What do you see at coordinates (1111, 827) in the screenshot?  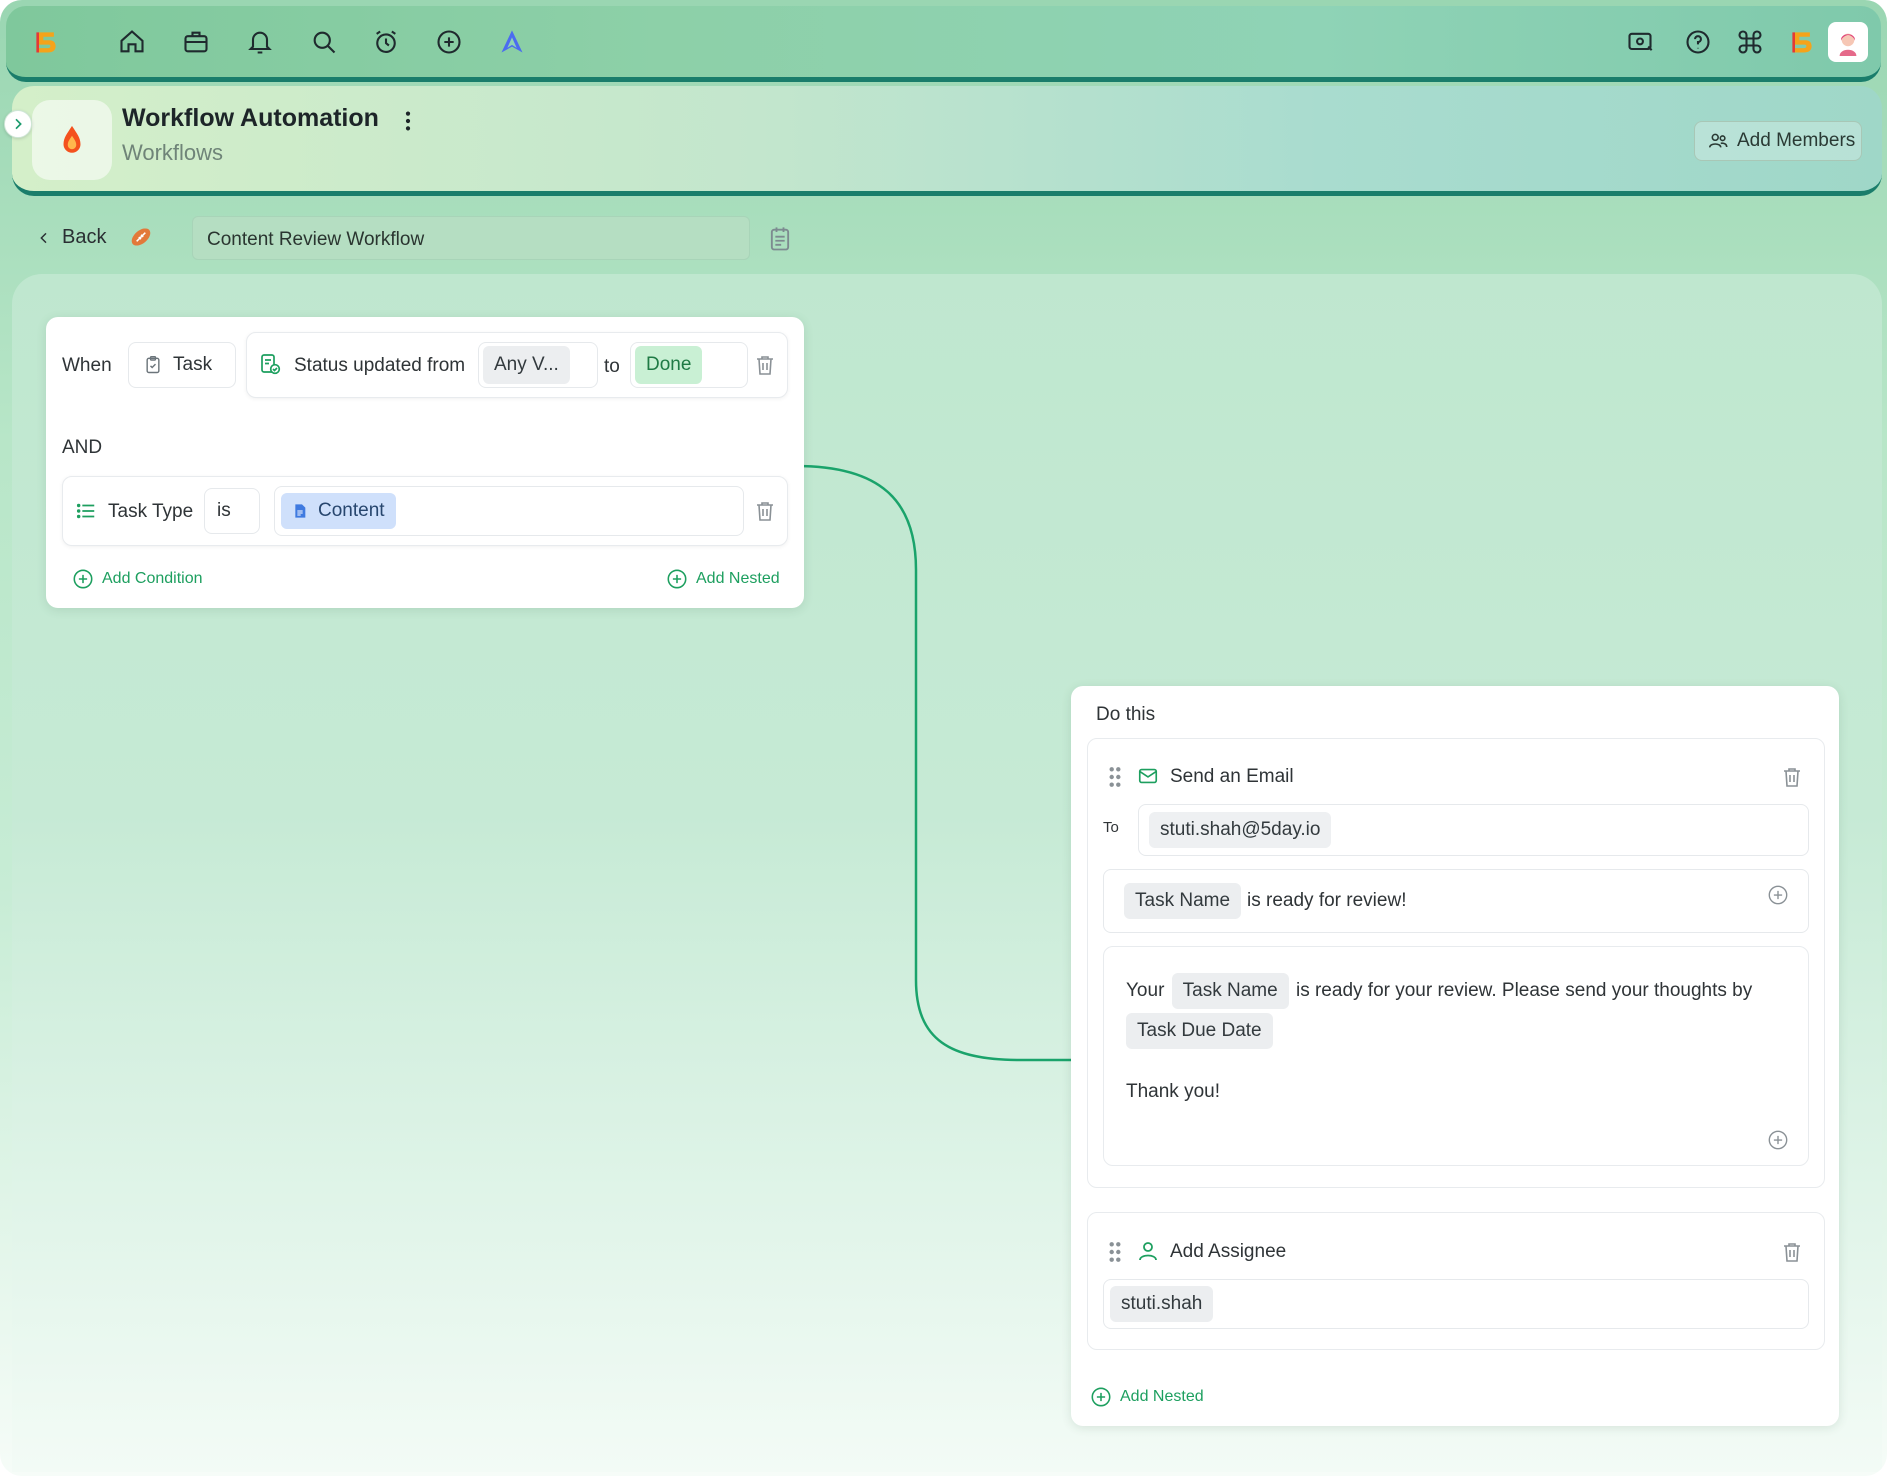 I see `to-field-label: To` at bounding box center [1111, 827].